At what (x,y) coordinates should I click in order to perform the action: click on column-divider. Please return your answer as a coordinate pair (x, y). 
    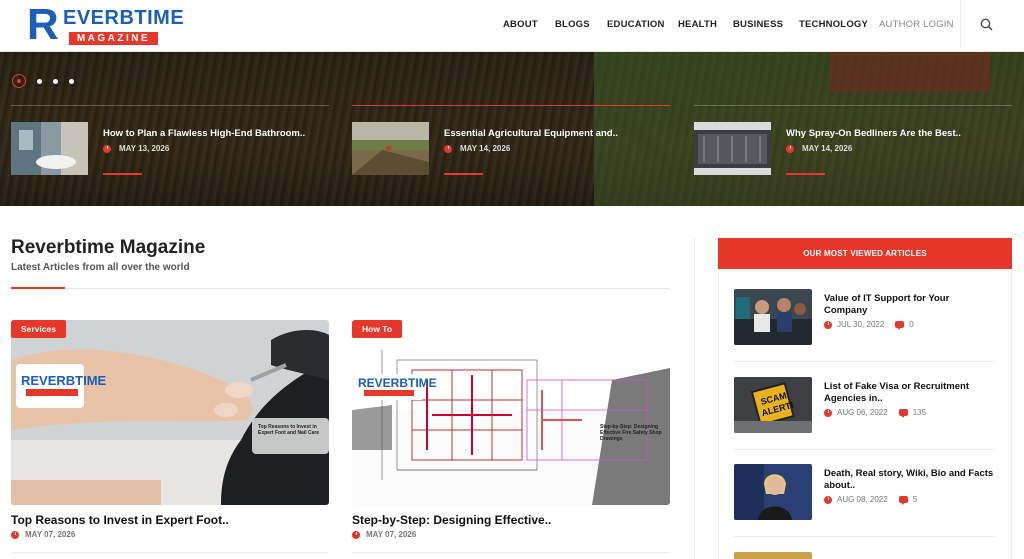
    Looking at the image, I should click on (694, 398).